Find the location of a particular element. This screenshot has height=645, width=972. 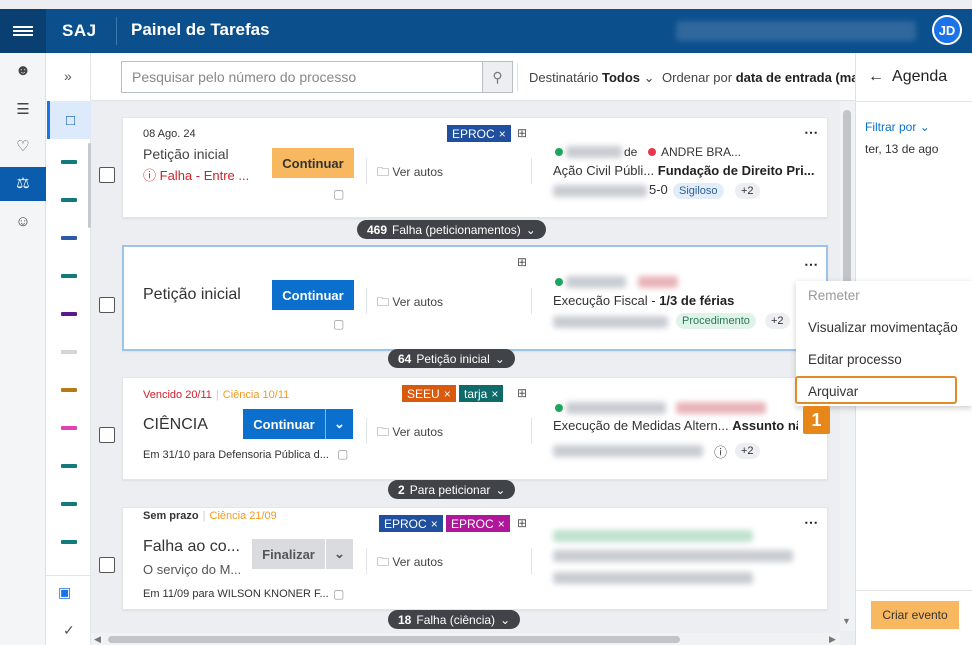

bookmark-icon: □ is located at coordinates (69, 120).